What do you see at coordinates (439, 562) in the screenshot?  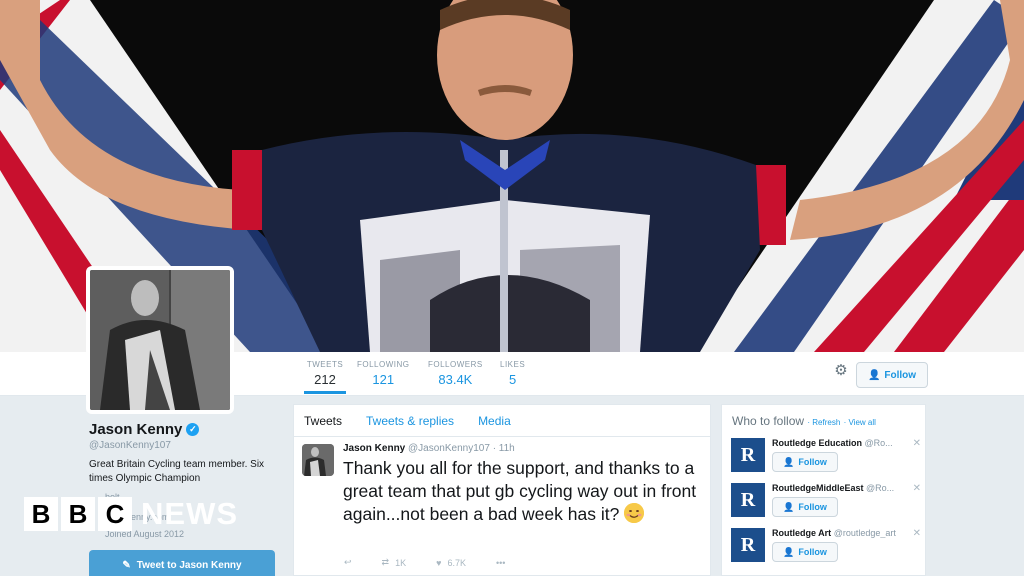 I see `heart-icon: ♥` at bounding box center [439, 562].